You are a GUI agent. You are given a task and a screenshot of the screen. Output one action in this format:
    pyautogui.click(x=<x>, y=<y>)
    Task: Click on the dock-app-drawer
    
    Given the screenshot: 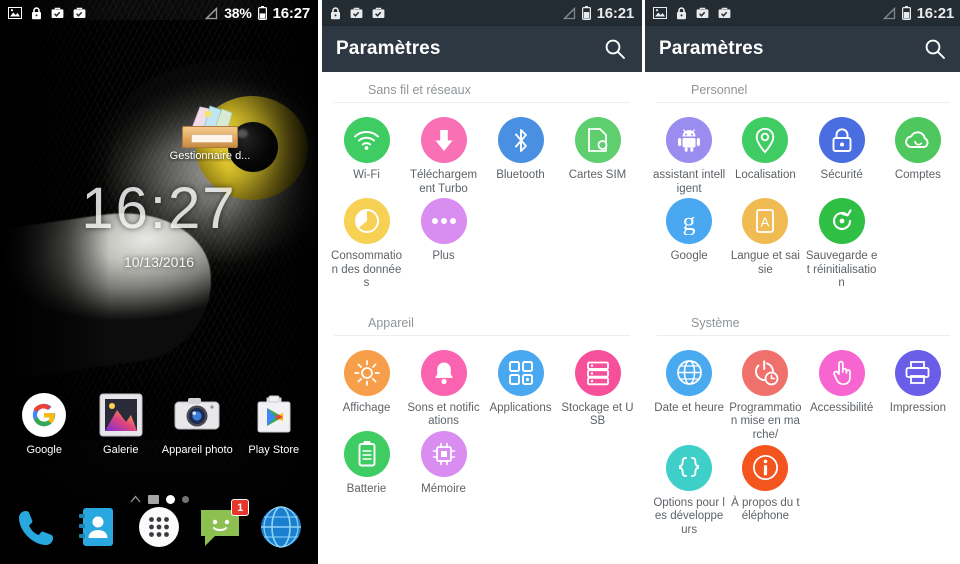 What is the action you would take?
    pyautogui.click(x=159, y=527)
    